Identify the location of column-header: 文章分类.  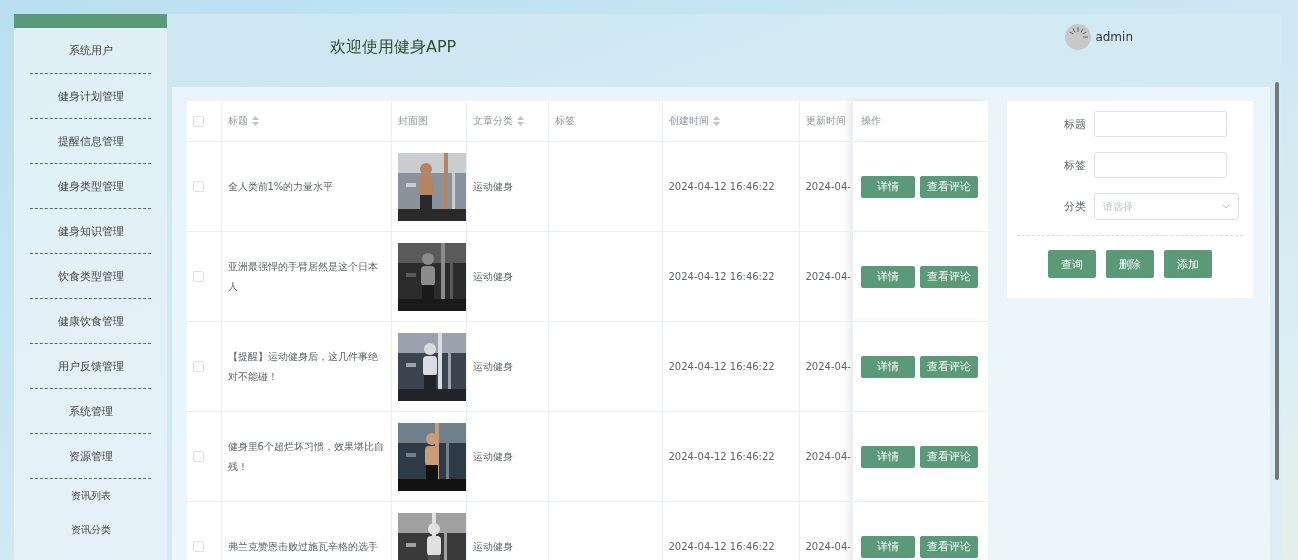
(492, 121).